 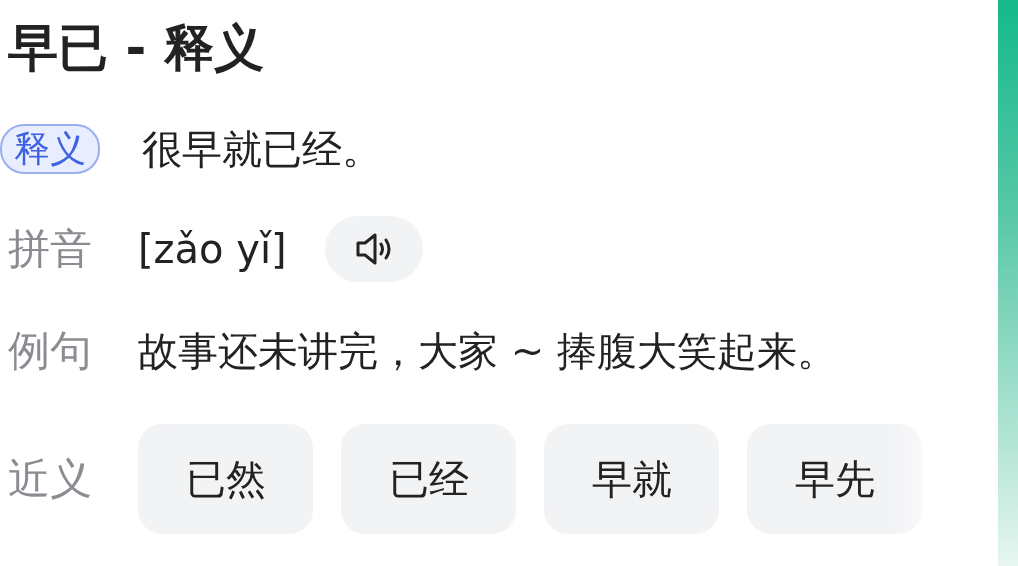 I want to click on synonym-chip: 已然, so click(x=225, y=479).